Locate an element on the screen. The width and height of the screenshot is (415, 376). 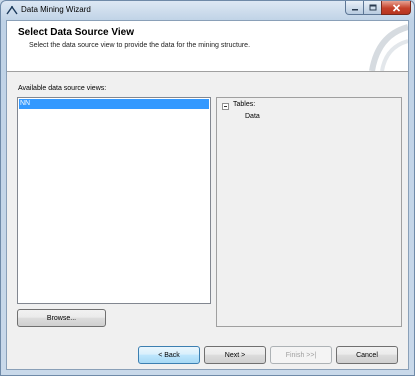
tree-node-data: Data is located at coordinates (252, 116).